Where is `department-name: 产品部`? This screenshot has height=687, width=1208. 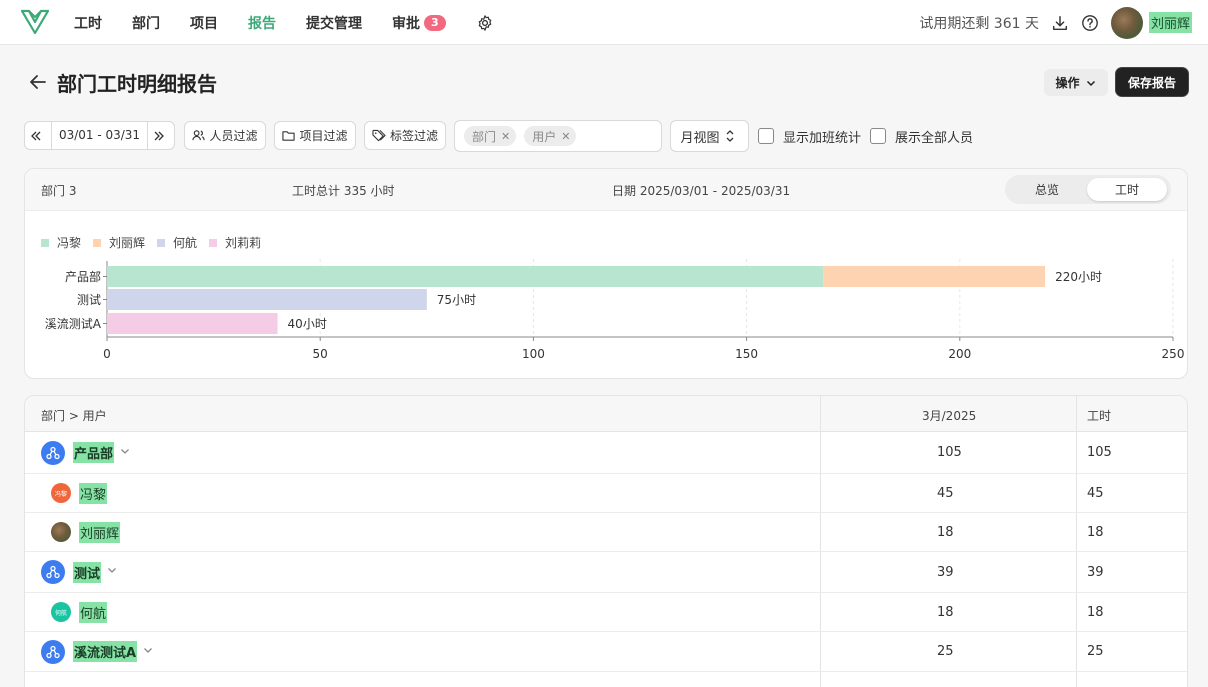 department-name: 产品部 is located at coordinates (94, 452).